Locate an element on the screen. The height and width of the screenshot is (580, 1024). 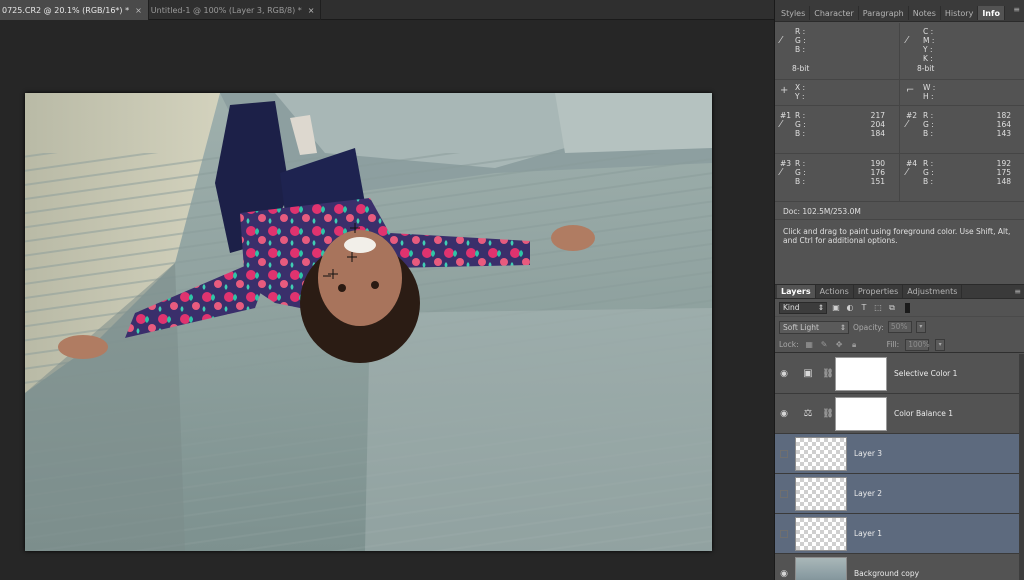
layers-scrollbar is located at coordinates (1021, 467).